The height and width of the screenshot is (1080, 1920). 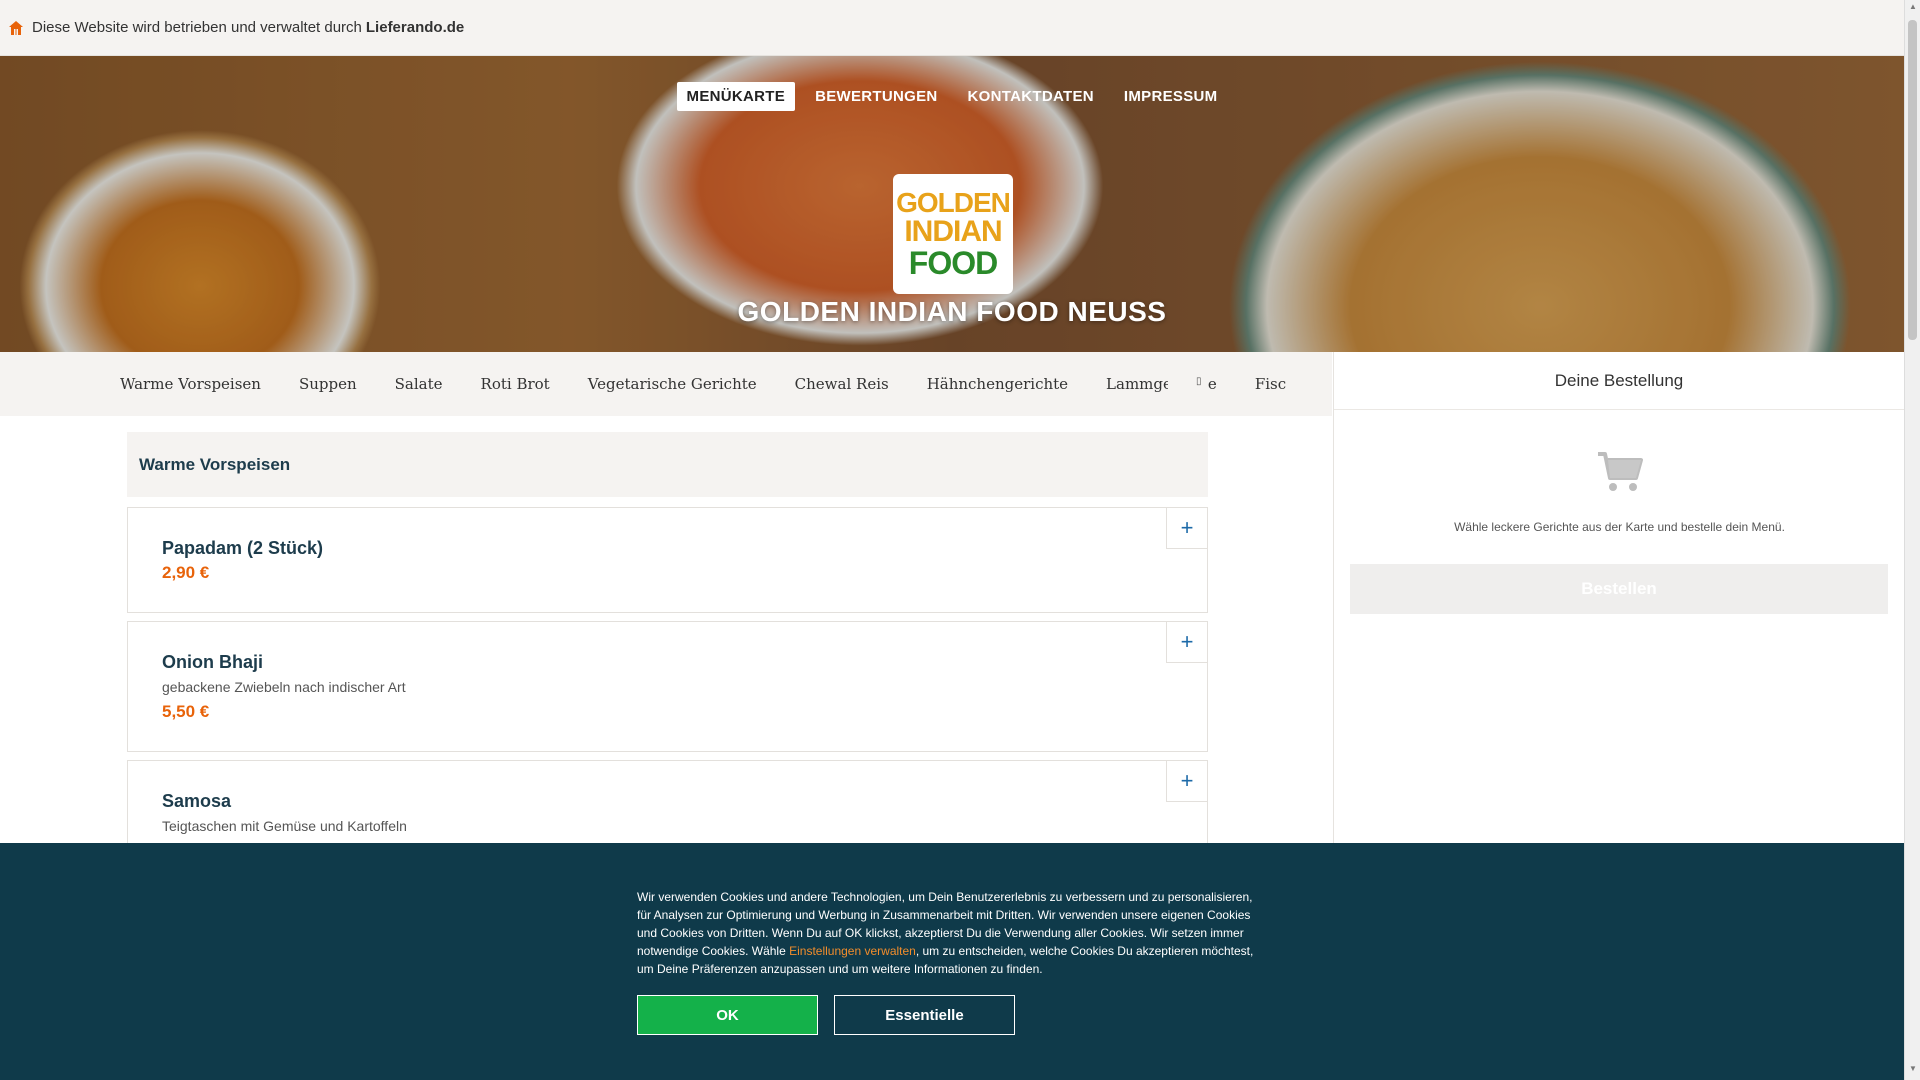 I want to click on home-icon, so click(x=16, y=27).